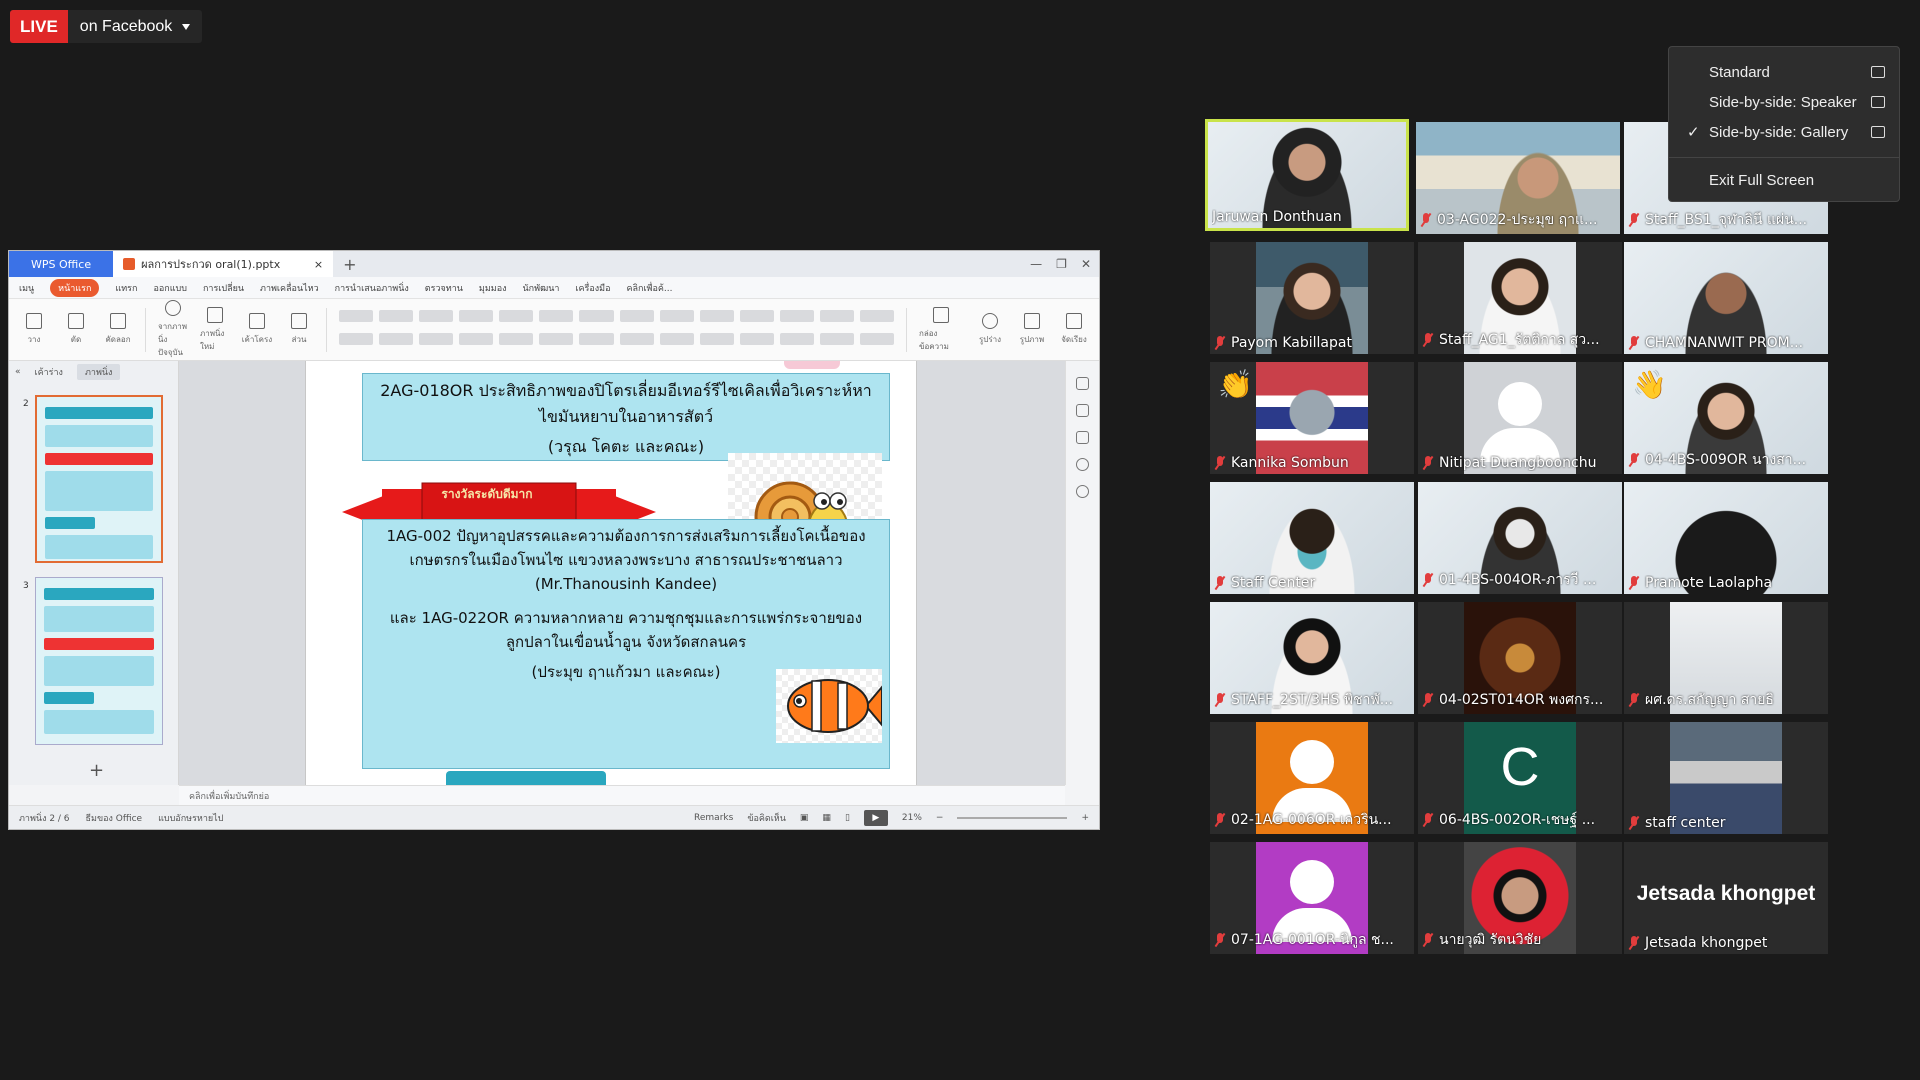  I want to click on remarks-button: Remarks, so click(713, 818).